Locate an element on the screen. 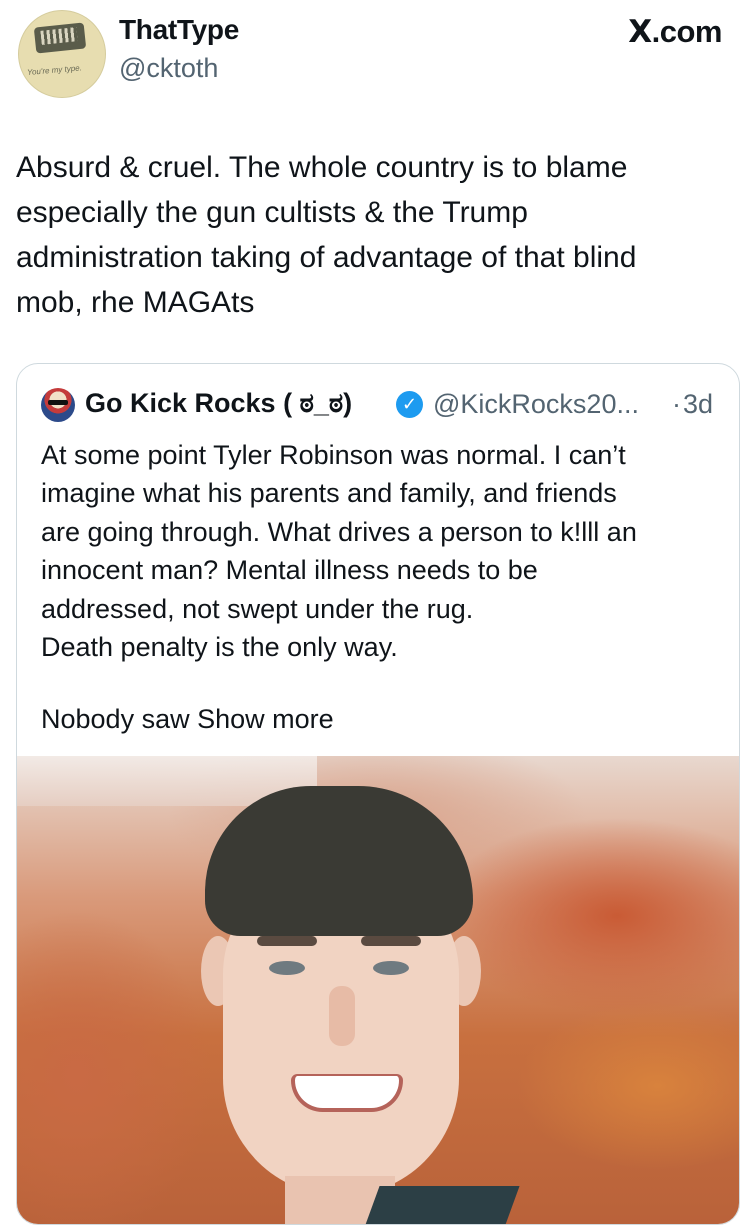 Image resolution: width=748 pixels, height=1225 pixels. brow-left is located at coordinates (287, 941).